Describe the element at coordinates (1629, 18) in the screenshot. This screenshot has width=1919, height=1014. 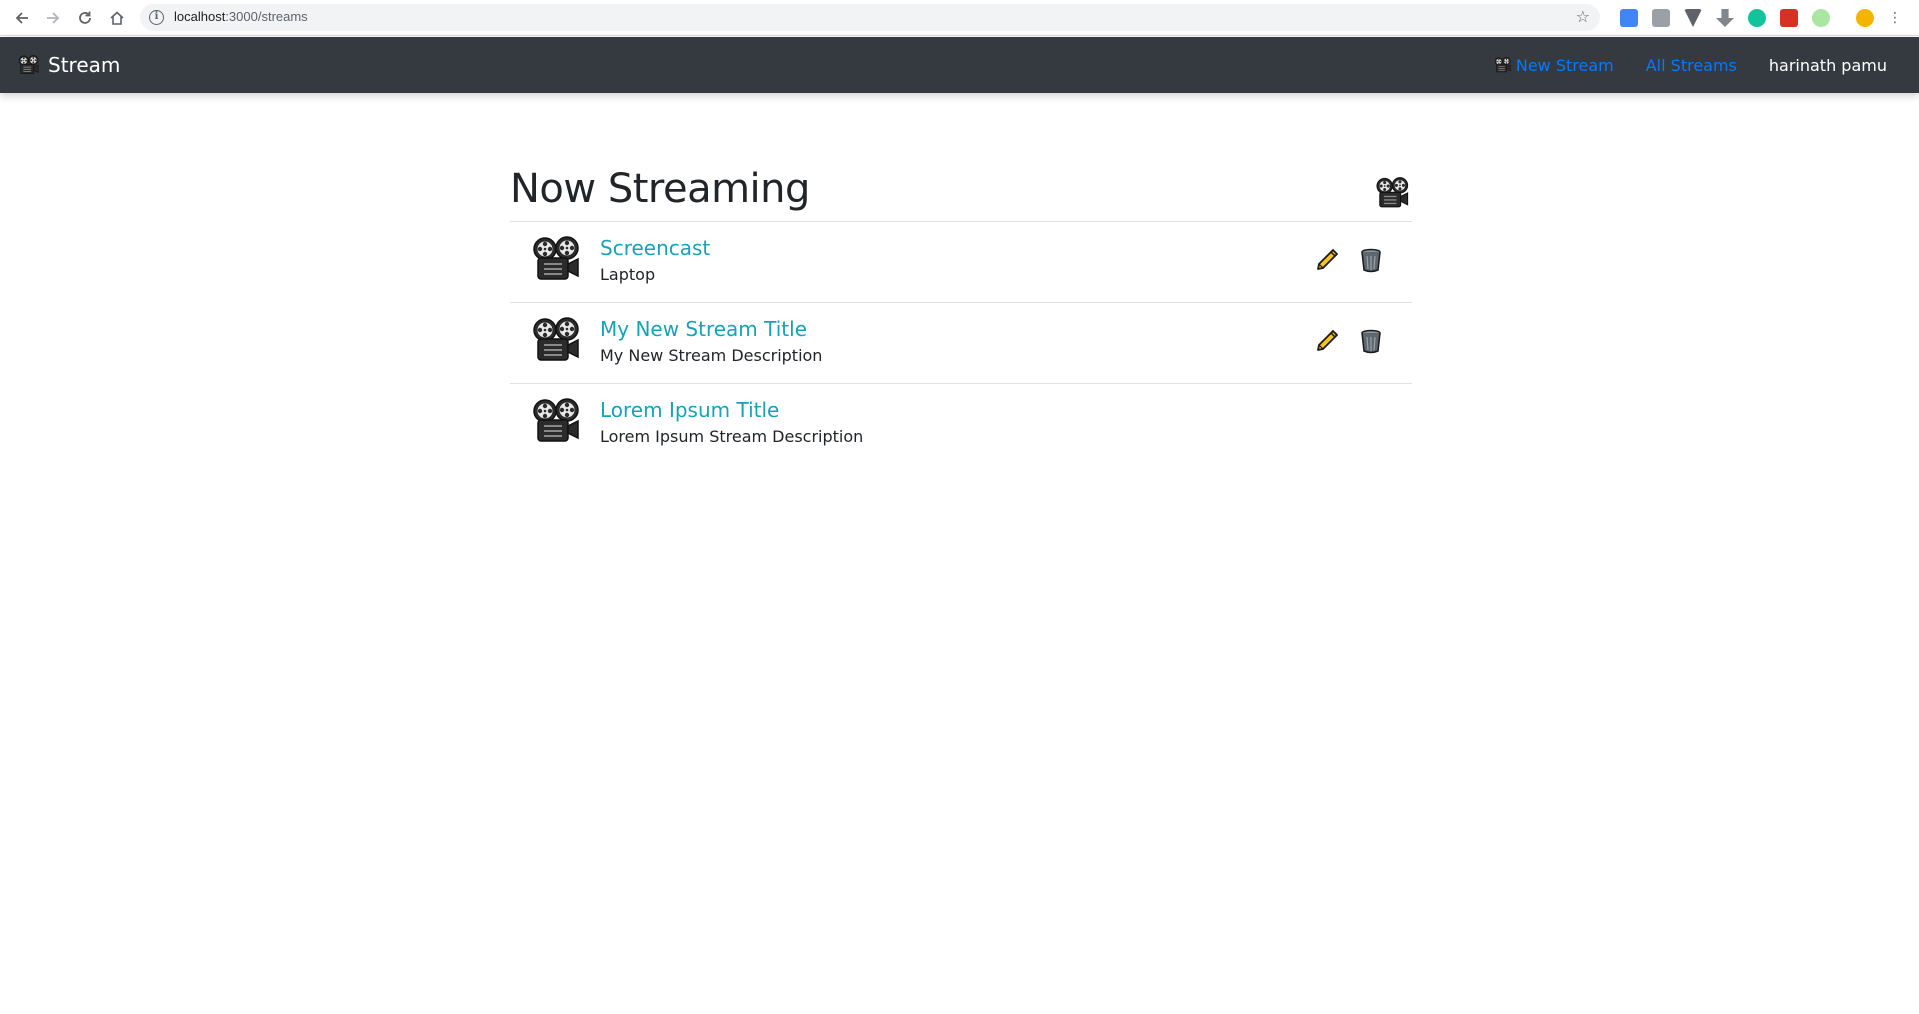
I see `translate-extension-icon` at that location.